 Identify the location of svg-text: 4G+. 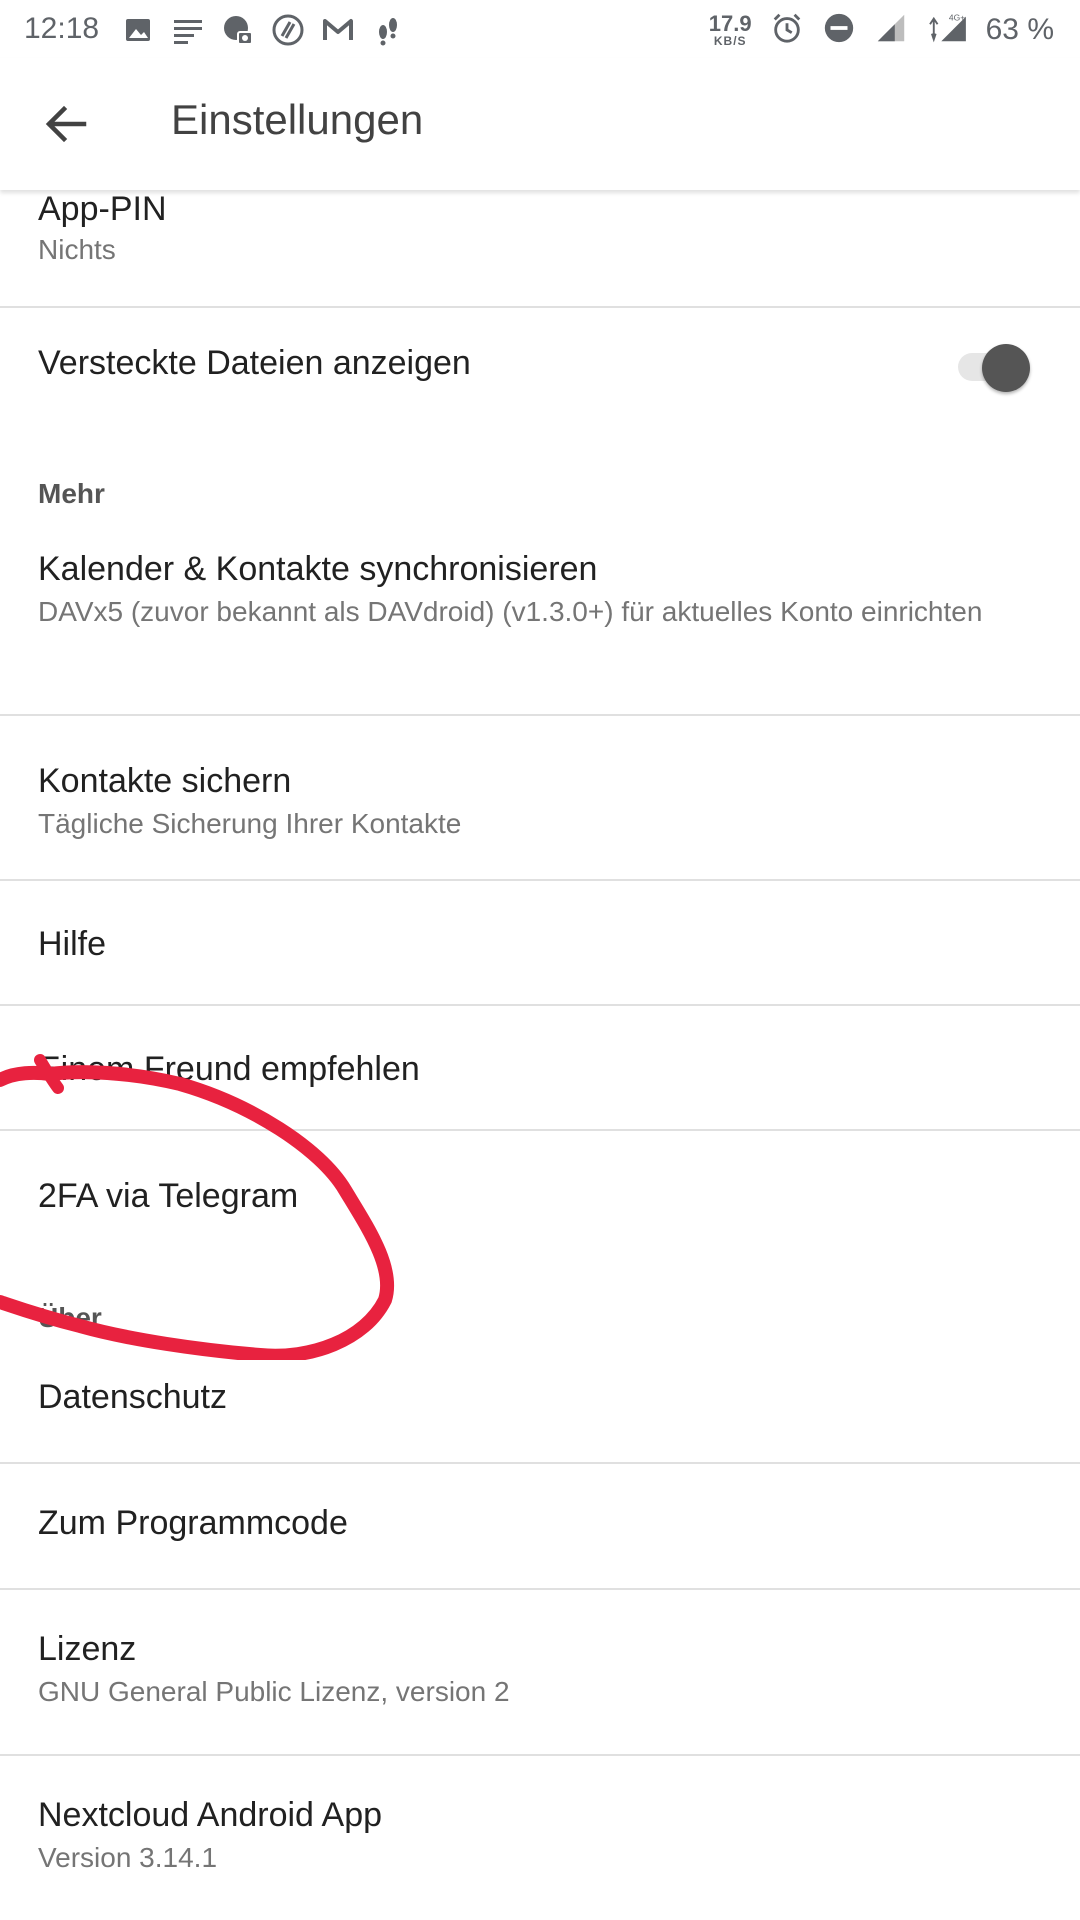
(956, 17).